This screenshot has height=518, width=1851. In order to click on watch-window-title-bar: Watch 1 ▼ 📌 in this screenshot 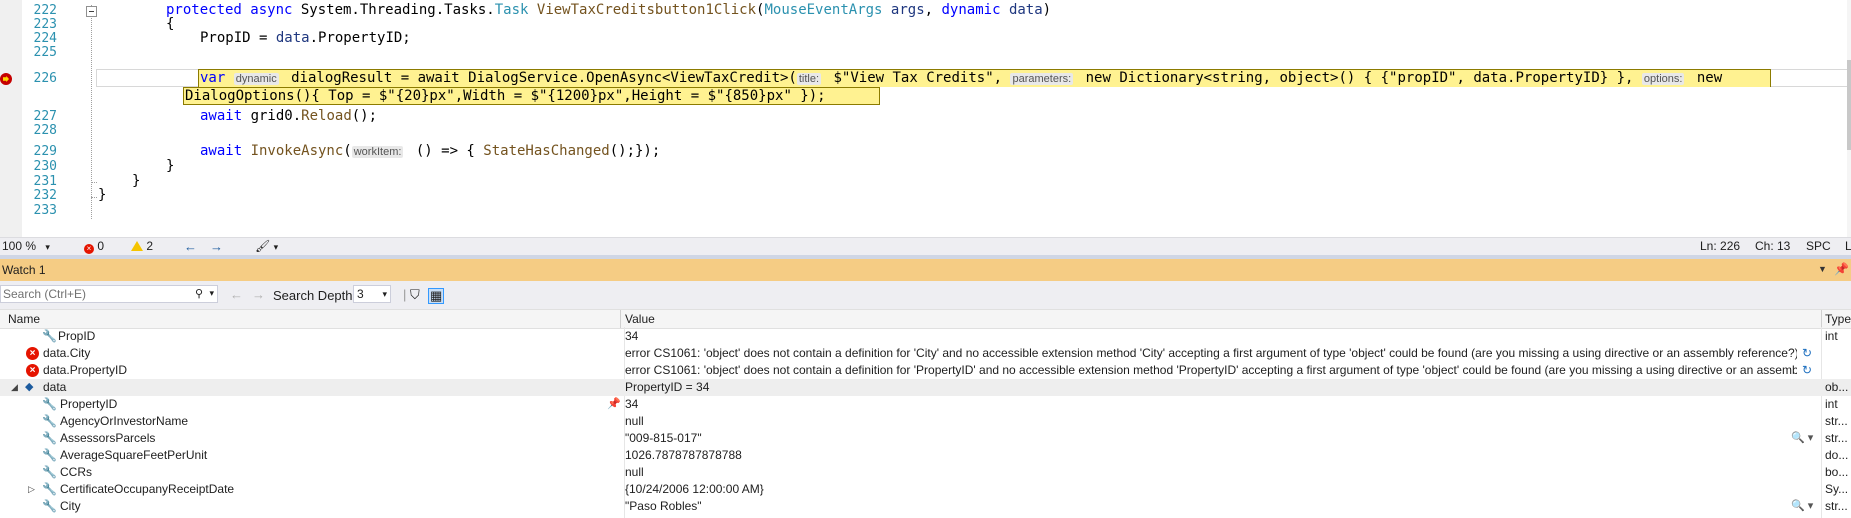, I will do `click(925, 270)`.